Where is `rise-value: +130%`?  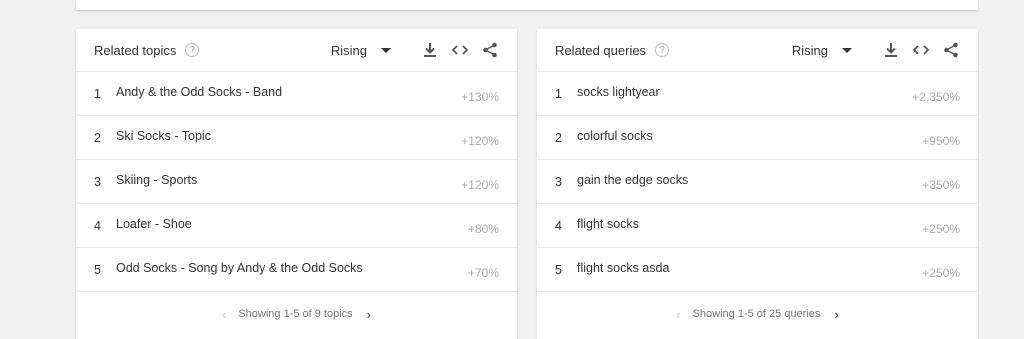
rise-value: +130% is located at coordinates (480, 96).